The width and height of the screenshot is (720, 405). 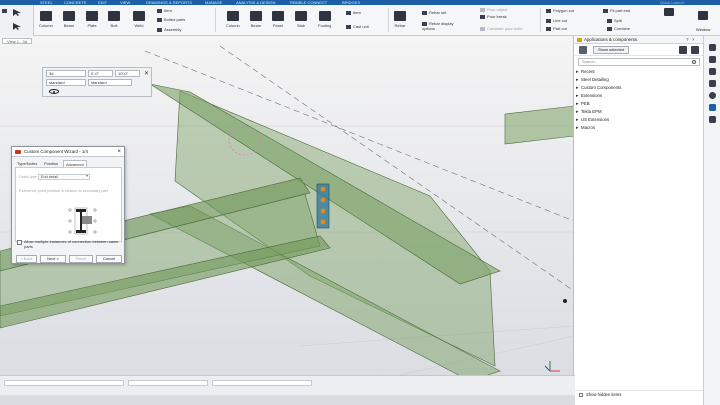 I want to click on fit-part-end-button: Fit part end, so click(x=616, y=10).